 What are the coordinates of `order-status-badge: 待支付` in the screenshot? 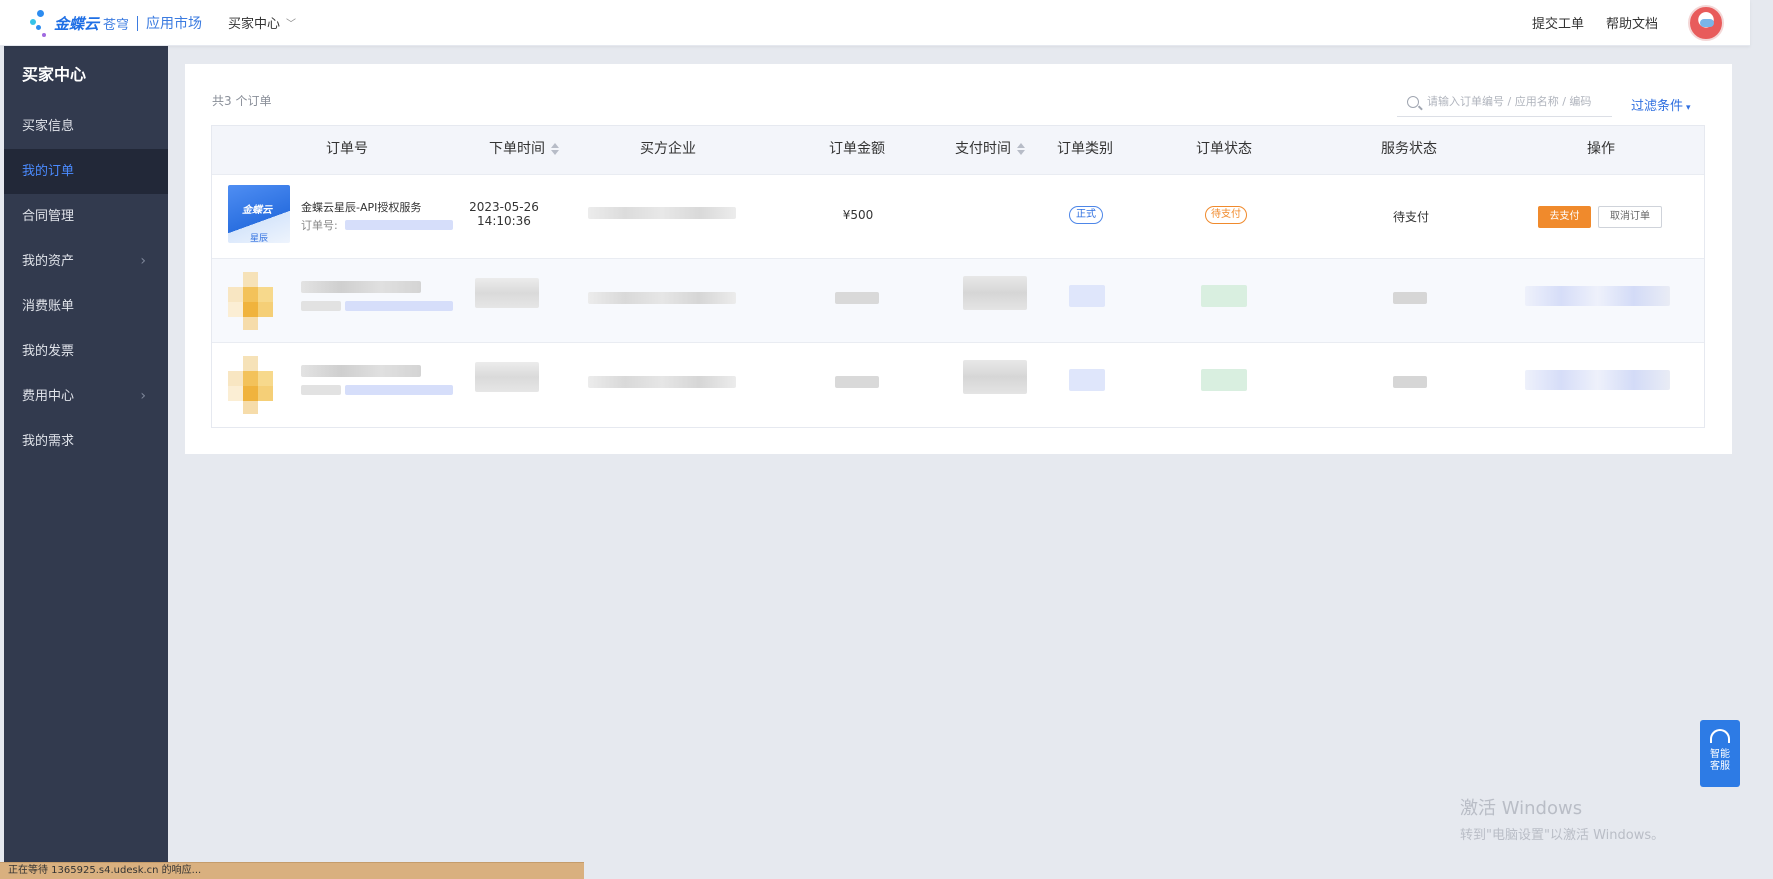 It's located at (1226, 215).